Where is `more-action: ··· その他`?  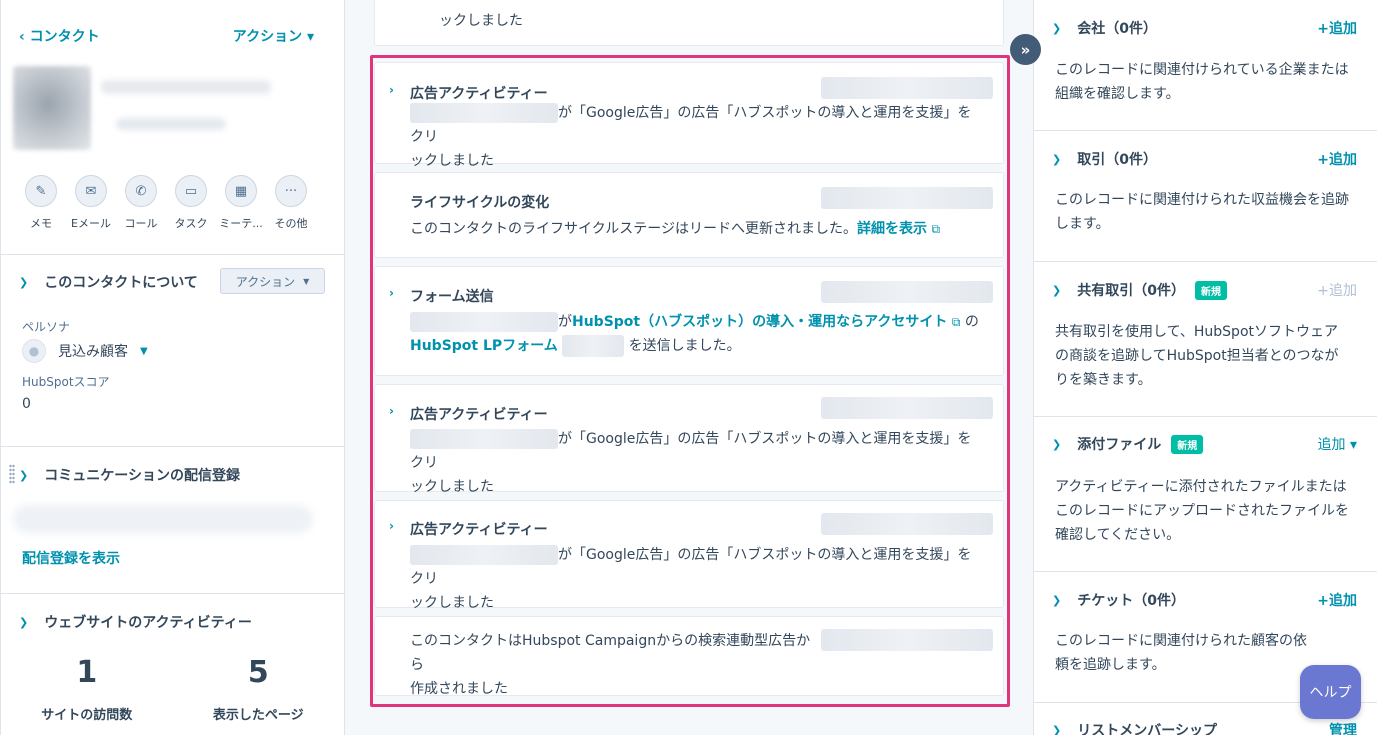
more-action: ··· その他 is located at coordinates (291, 203).